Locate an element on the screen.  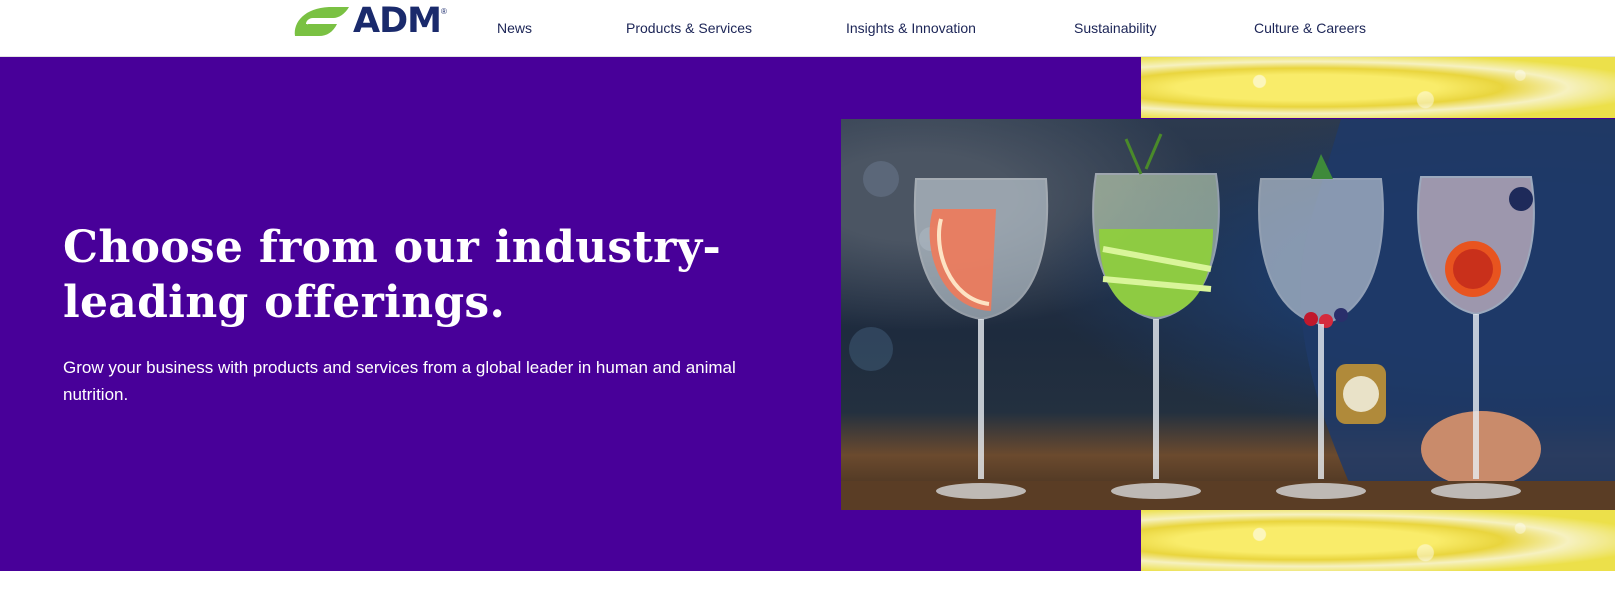
lemon-decor-top is located at coordinates (1378, 87).